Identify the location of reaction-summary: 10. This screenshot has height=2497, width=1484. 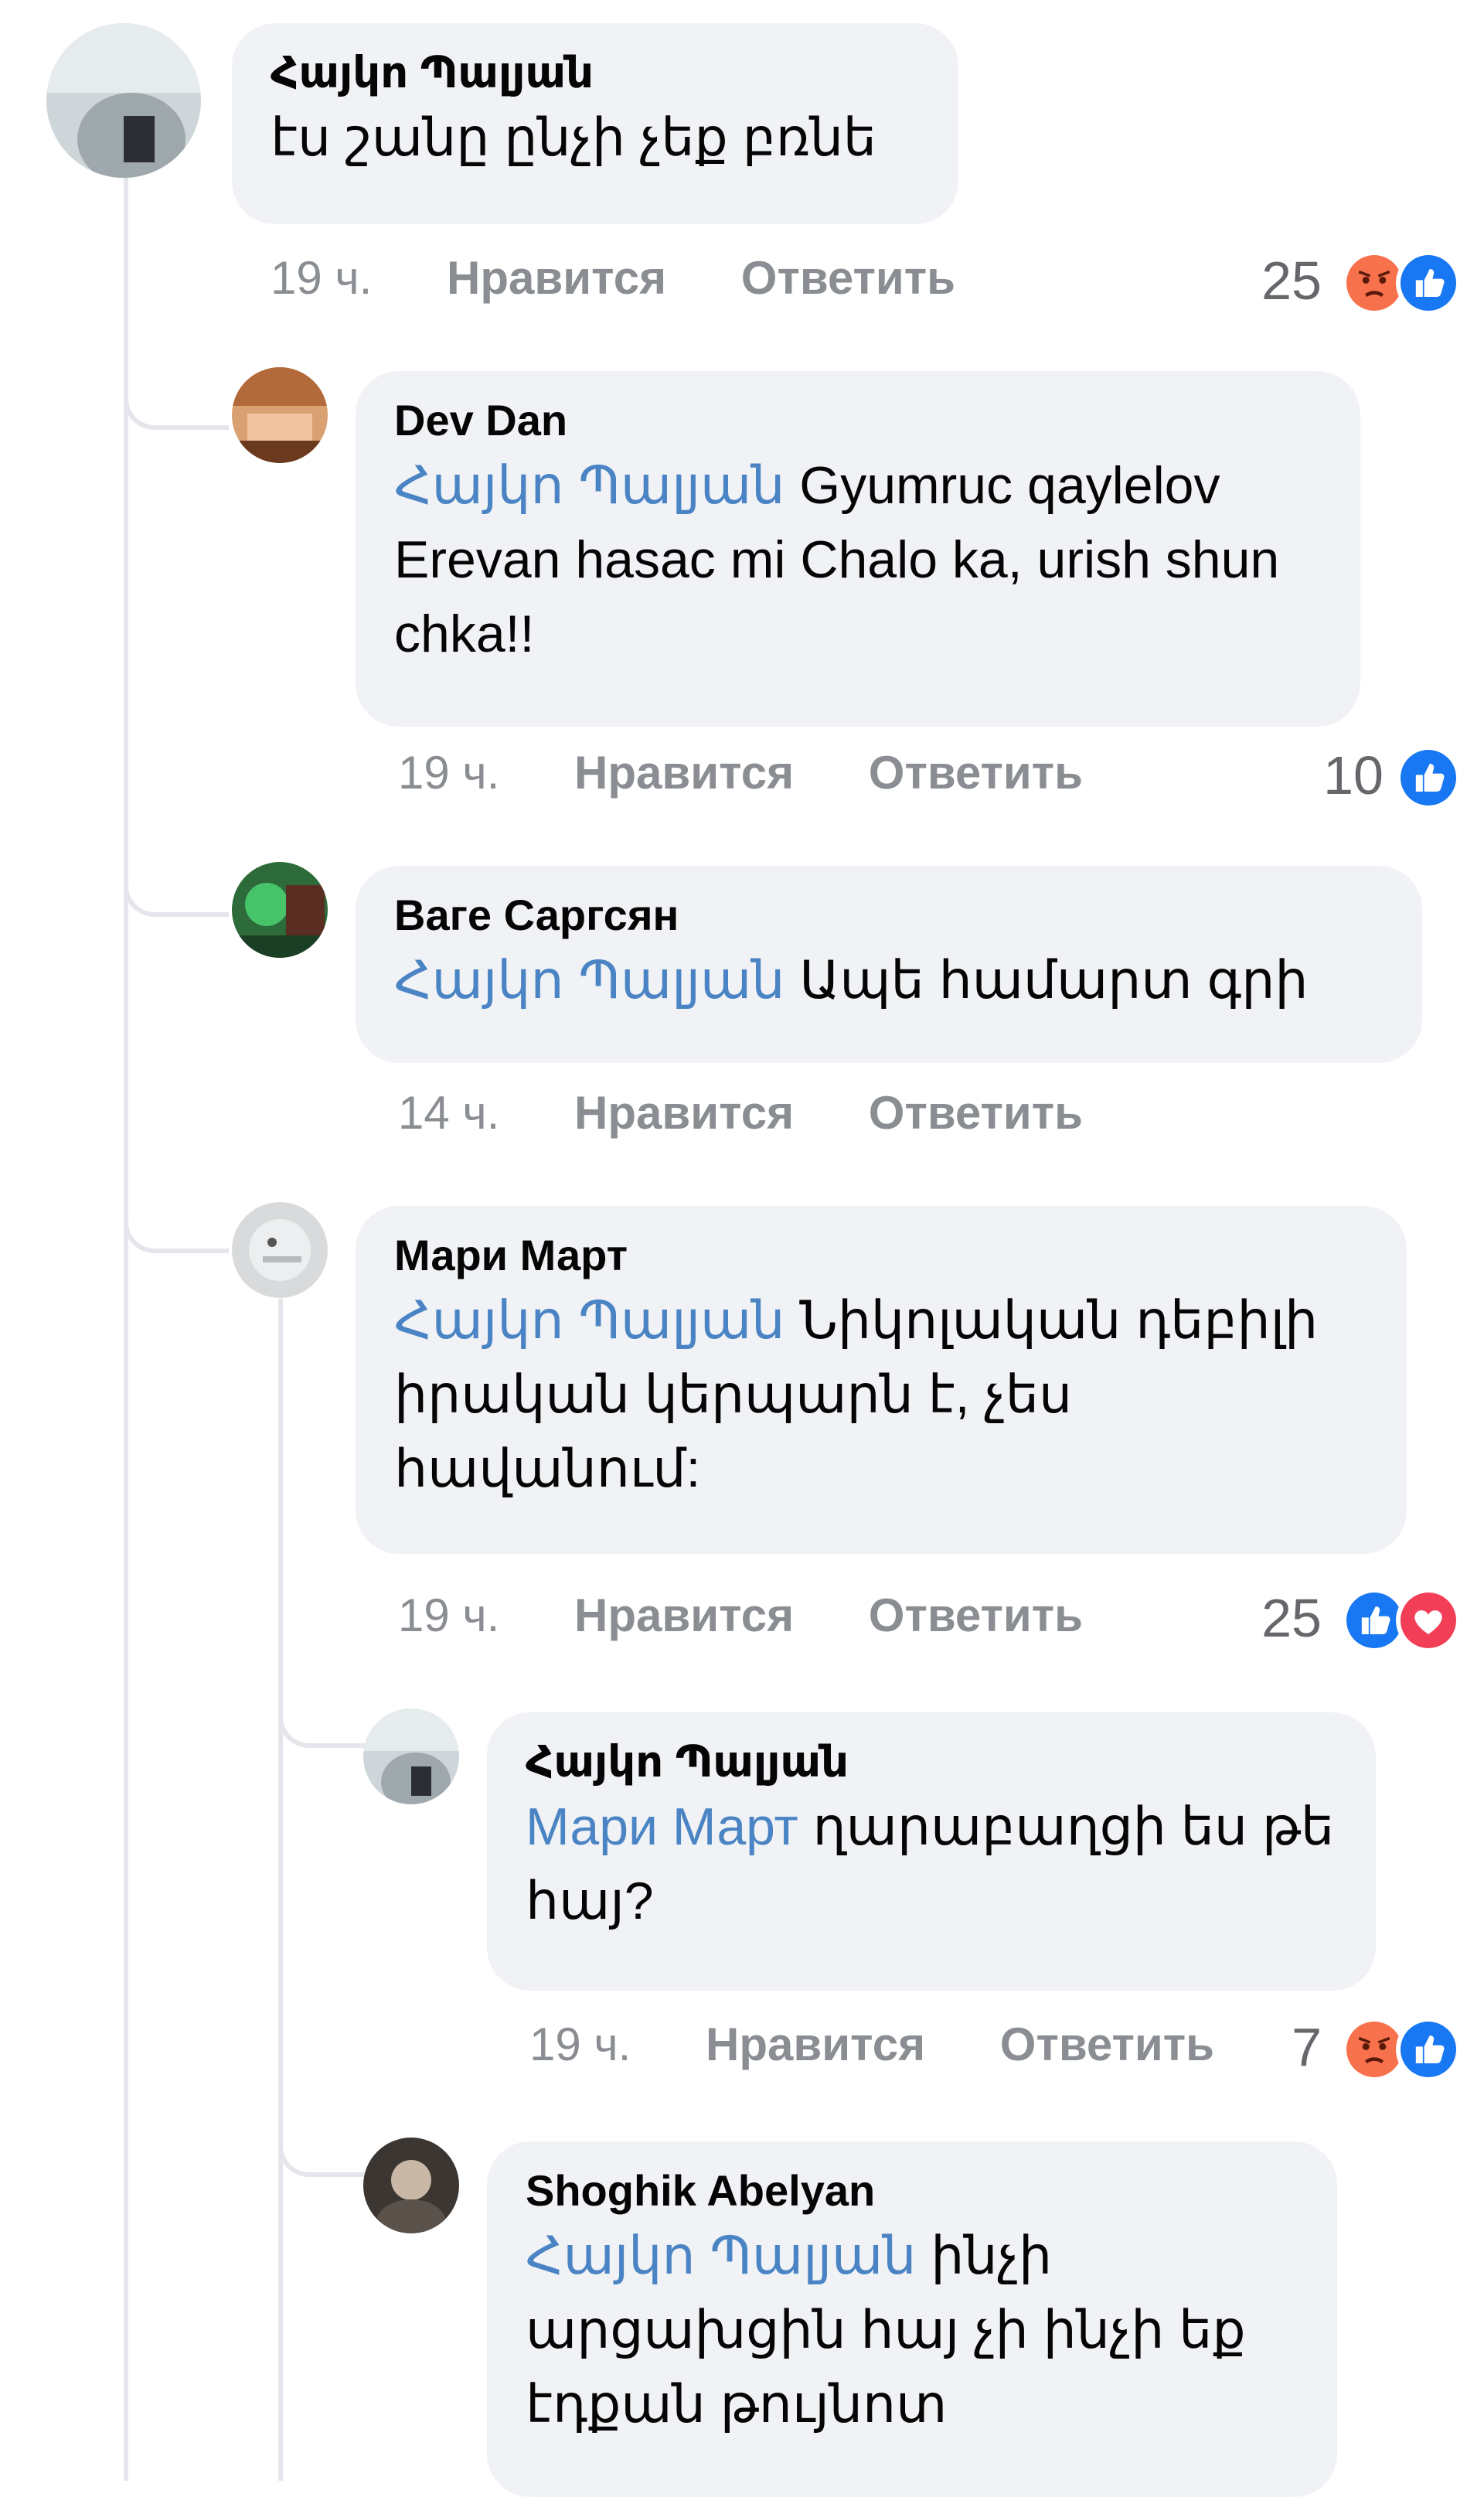
(1329, 775).